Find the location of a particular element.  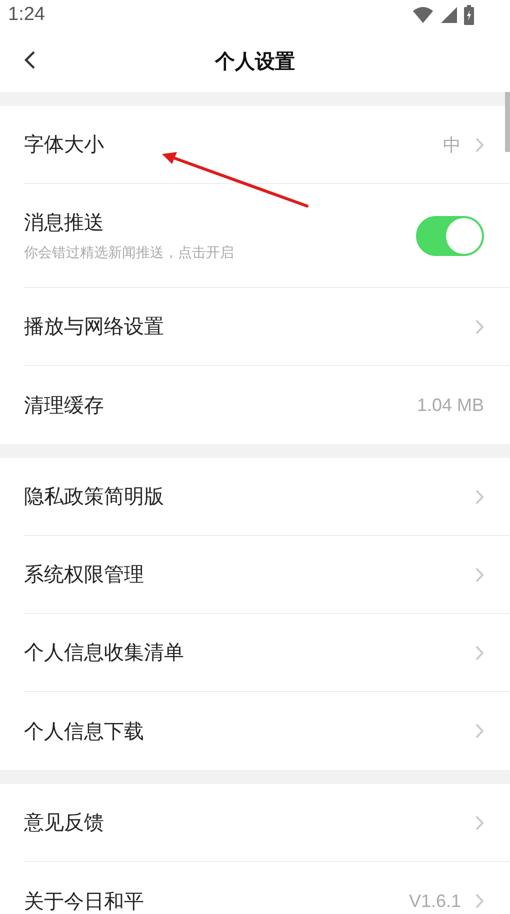

row-label: 隐私政策简明版 is located at coordinates (94, 496).